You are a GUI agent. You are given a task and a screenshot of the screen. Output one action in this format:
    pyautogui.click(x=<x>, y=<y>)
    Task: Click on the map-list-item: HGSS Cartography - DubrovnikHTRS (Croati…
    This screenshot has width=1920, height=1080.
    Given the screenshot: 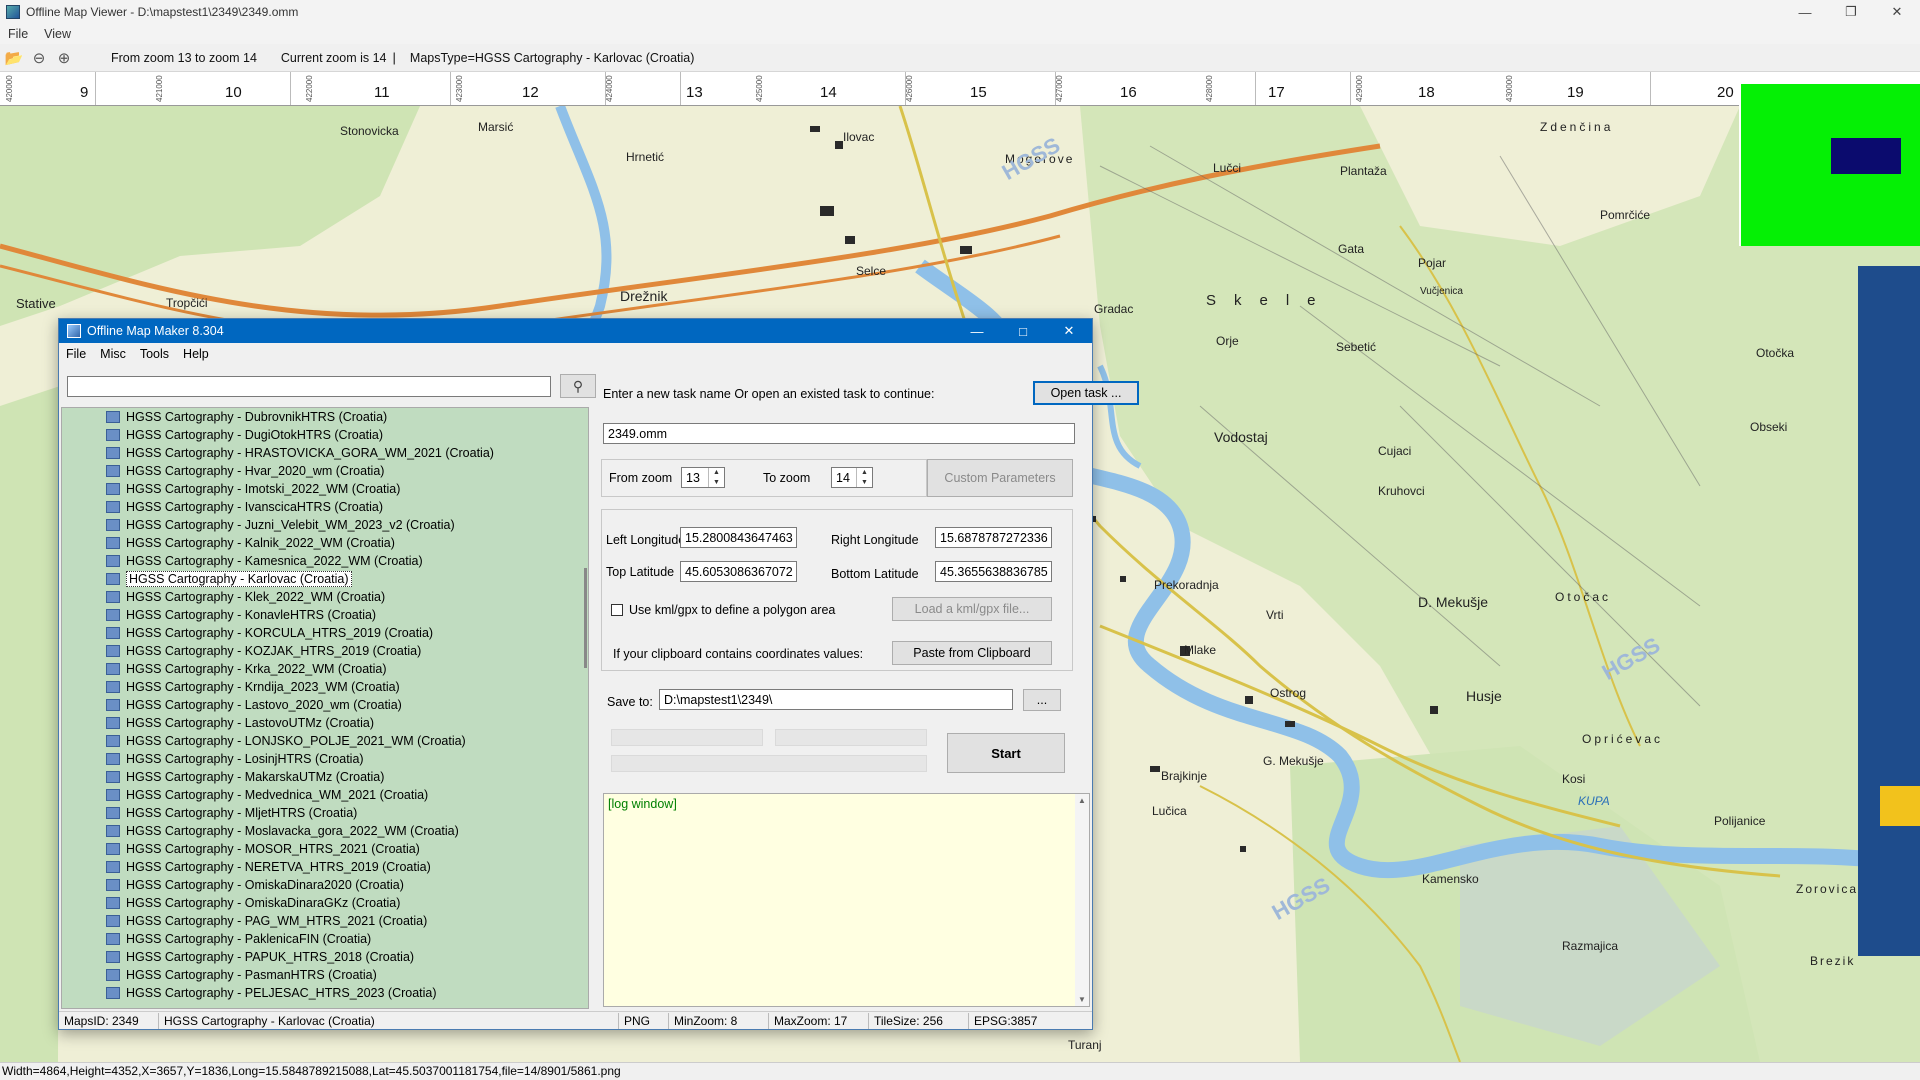 What is the action you would take?
    pyautogui.click(x=246, y=417)
    